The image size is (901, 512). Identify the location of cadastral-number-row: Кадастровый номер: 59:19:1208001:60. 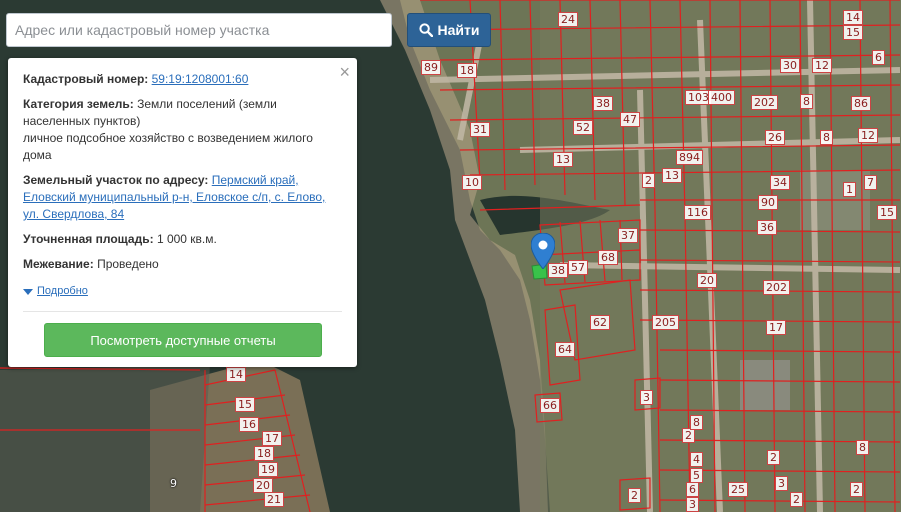
(182, 79).